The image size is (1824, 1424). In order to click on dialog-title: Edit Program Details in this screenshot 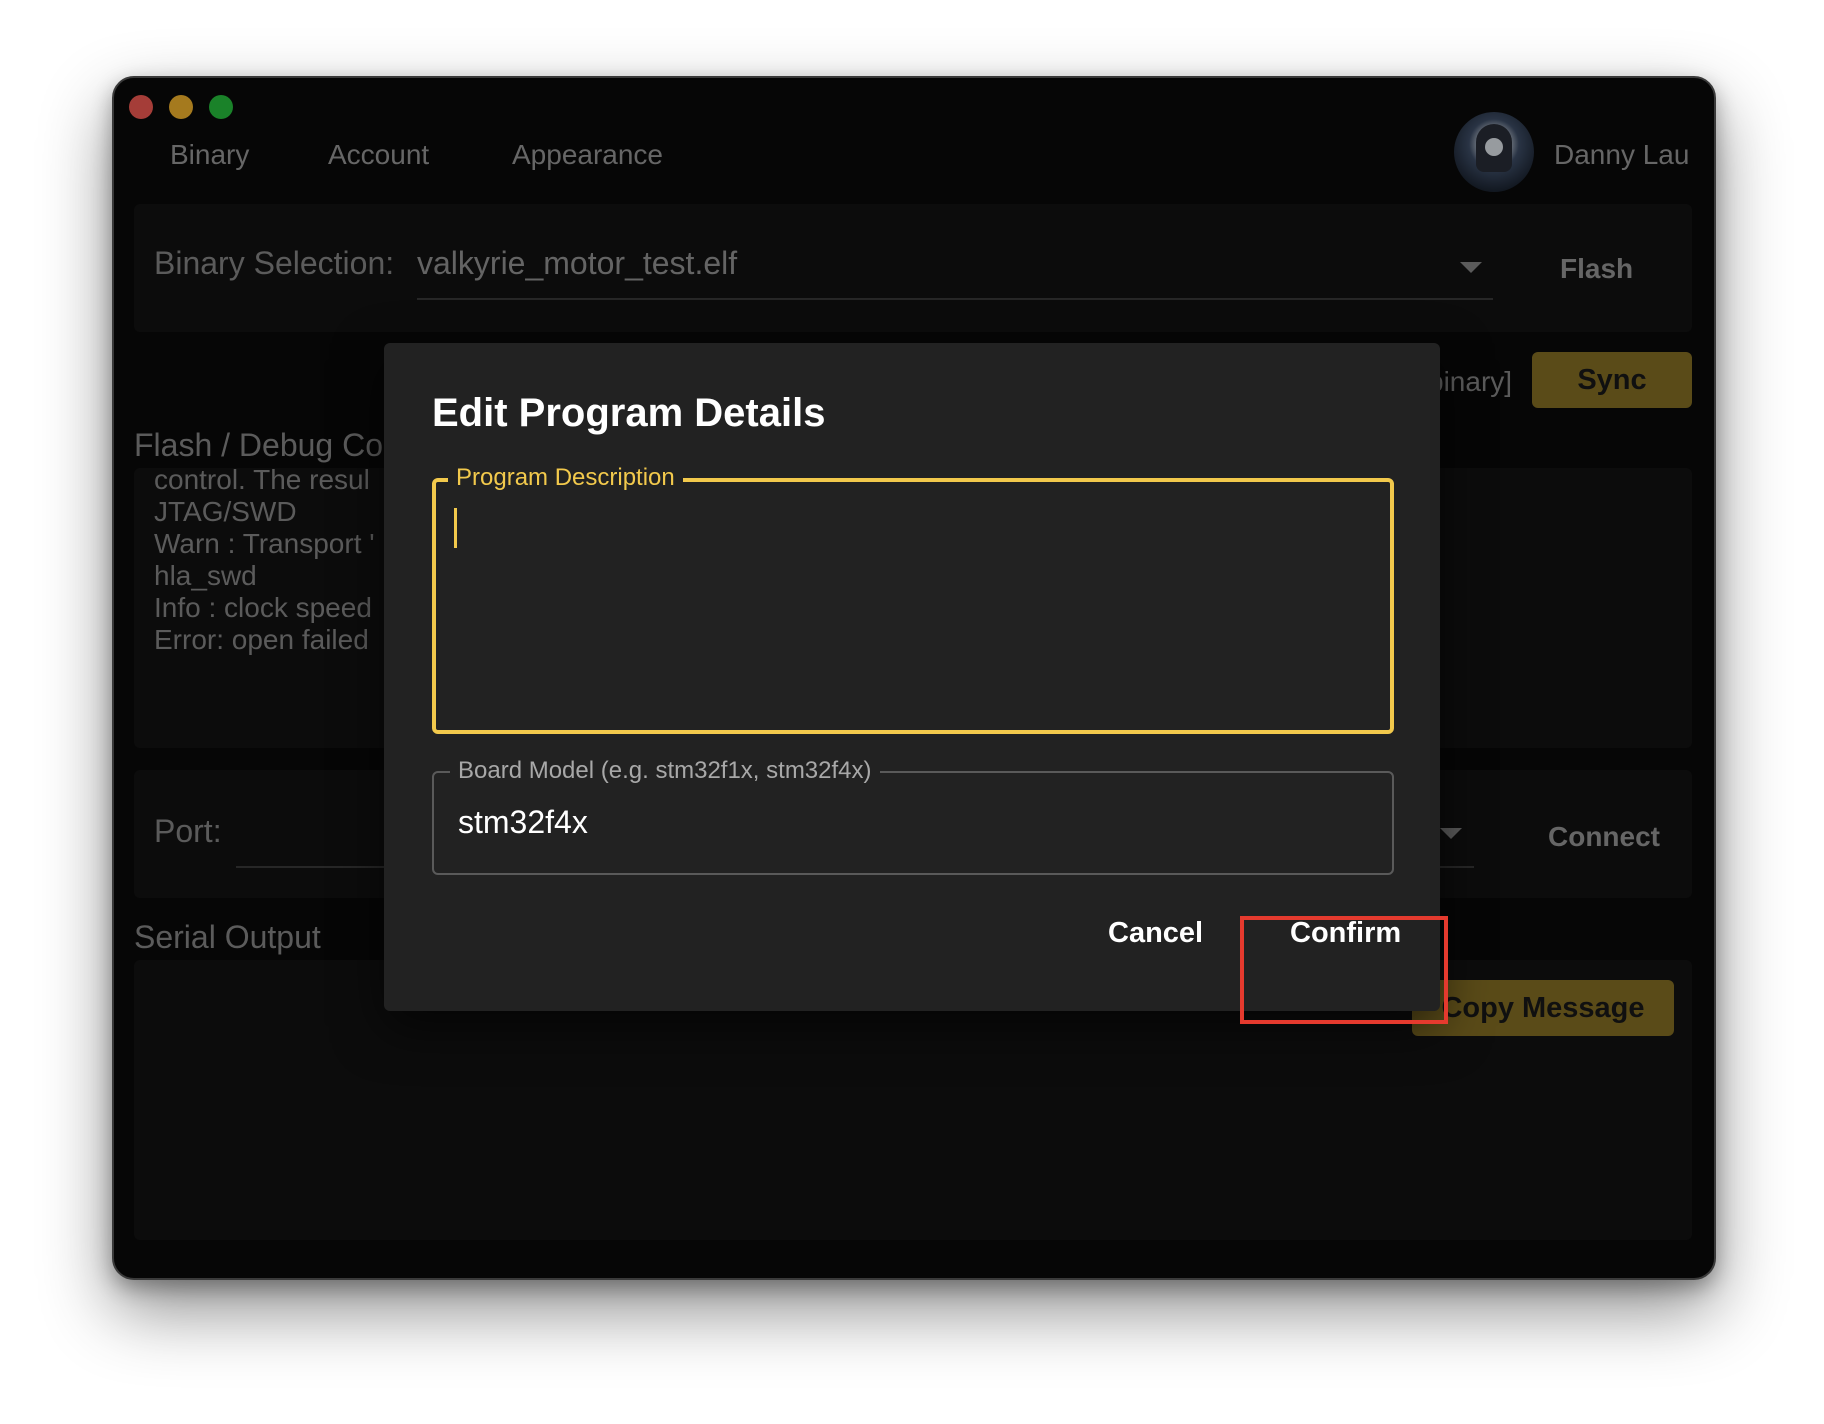, I will do `click(629, 413)`.